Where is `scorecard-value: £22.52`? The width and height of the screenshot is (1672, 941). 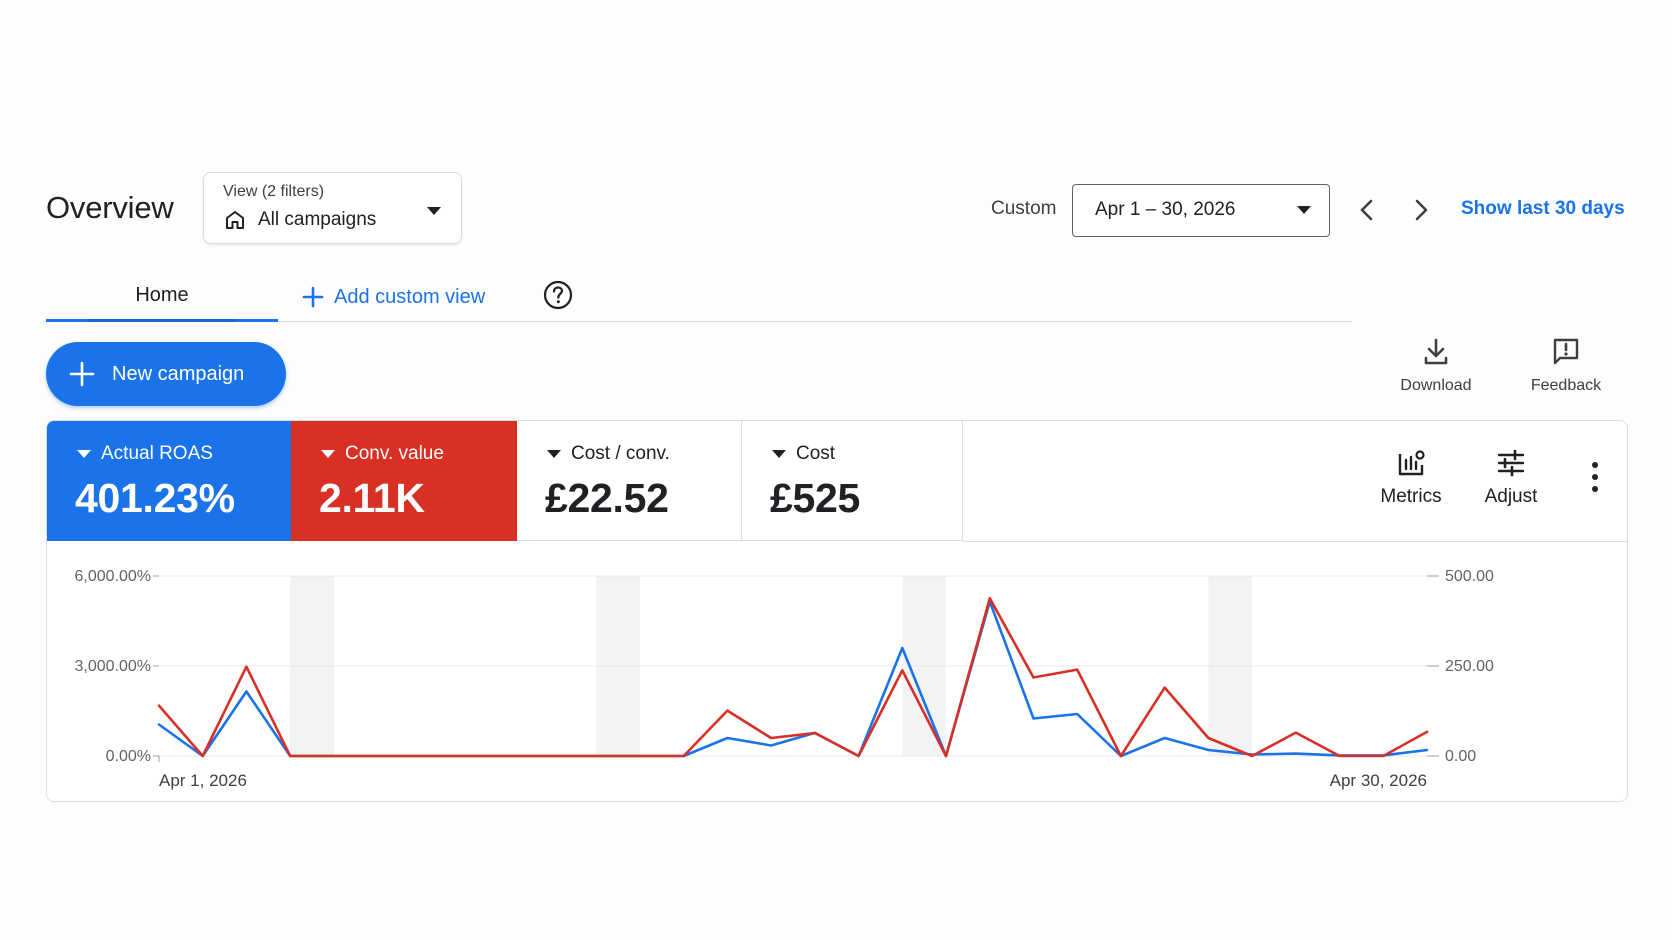 scorecard-value: £22.52 is located at coordinates (607, 498).